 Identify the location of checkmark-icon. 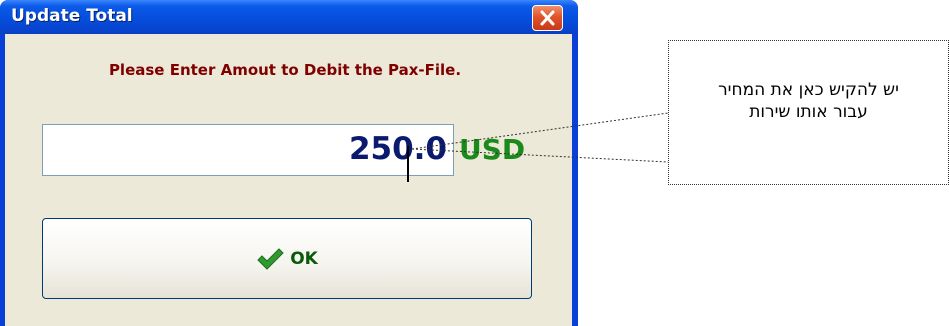
(270, 258).